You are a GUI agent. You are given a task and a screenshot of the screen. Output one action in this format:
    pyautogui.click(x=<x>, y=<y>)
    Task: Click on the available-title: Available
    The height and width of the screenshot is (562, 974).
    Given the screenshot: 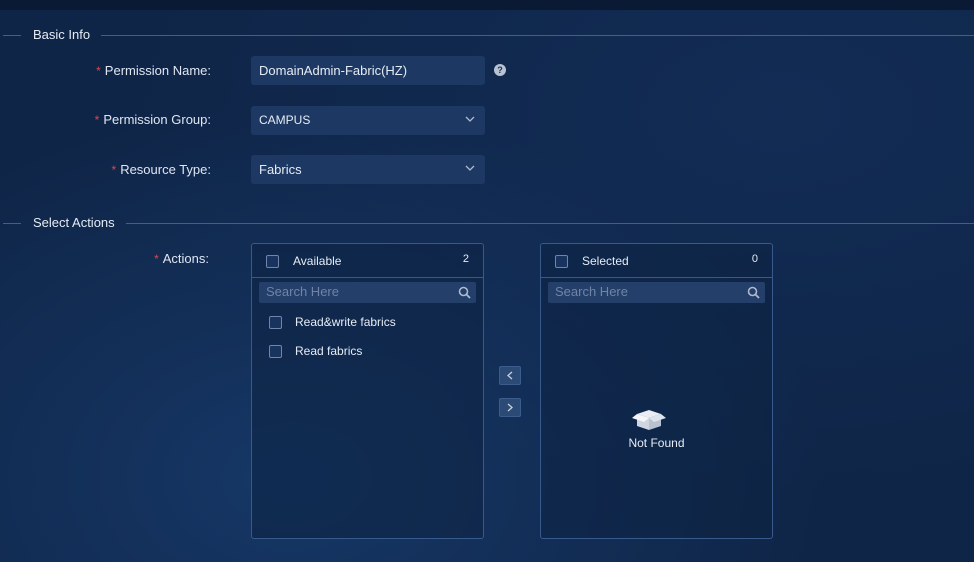 What is the action you would take?
    pyautogui.click(x=317, y=261)
    